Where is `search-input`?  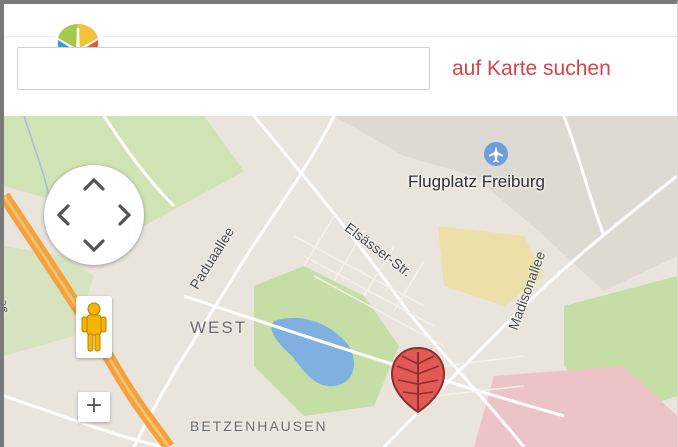 search-input is located at coordinates (223, 68).